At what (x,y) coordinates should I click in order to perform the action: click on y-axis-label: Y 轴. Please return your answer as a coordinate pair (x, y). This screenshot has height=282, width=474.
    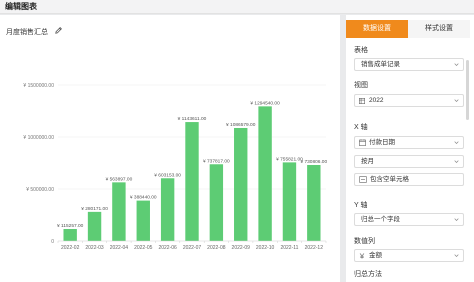
    Looking at the image, I should click on (361, 205).